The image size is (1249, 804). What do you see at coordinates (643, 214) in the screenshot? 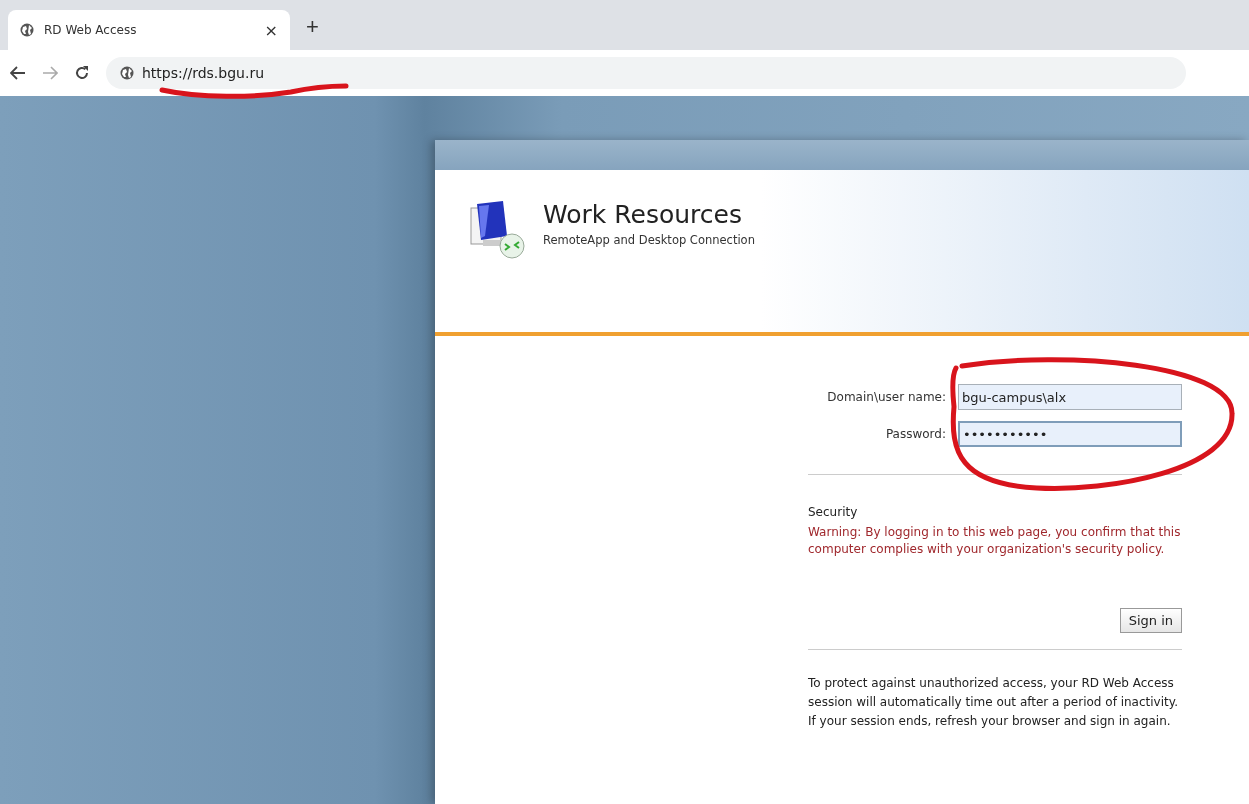
I see `page-title: Work Resources` at bounding box center [643, 214].